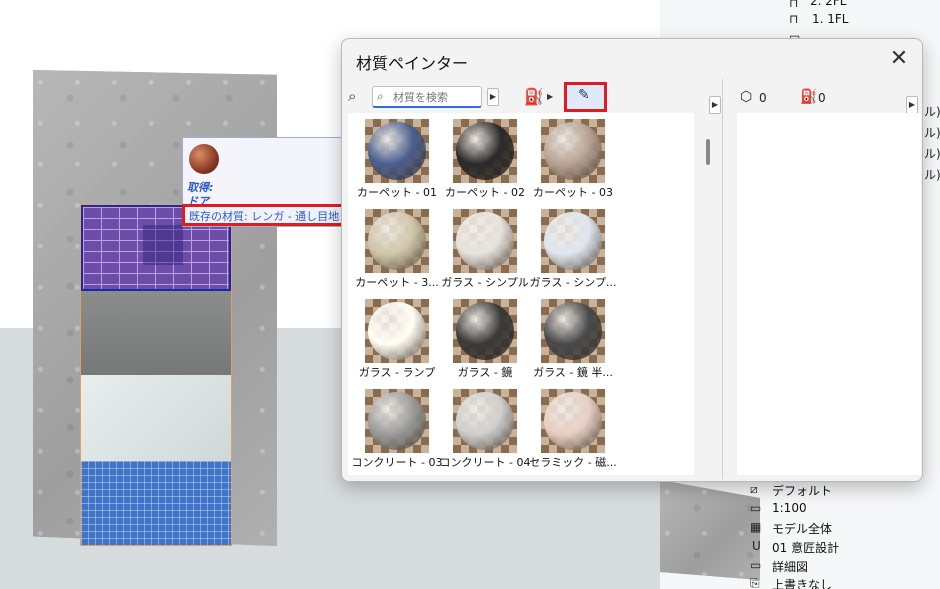 The height and width of the screenshot is (589, 940). I want to click on material-tile: コンクリート - 04, so click(483, 426).